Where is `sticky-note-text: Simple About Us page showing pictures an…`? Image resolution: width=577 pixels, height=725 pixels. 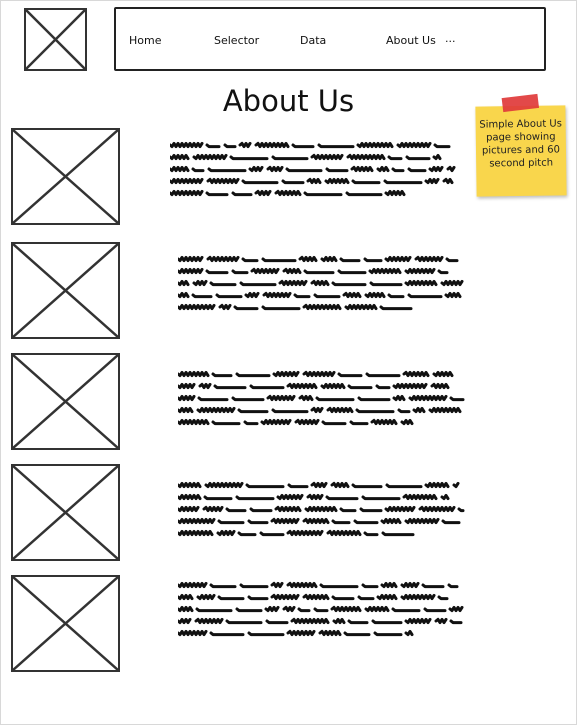
sticky-note-text: Simple About Us page showing pictures an… is located at coordinates (520, 144).